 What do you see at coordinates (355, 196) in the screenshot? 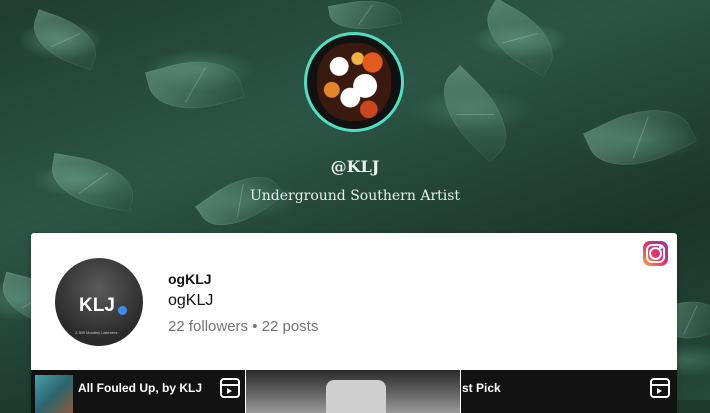
I see `profile-bio: Underground Southern Artist` at bounding box center [355, 196].